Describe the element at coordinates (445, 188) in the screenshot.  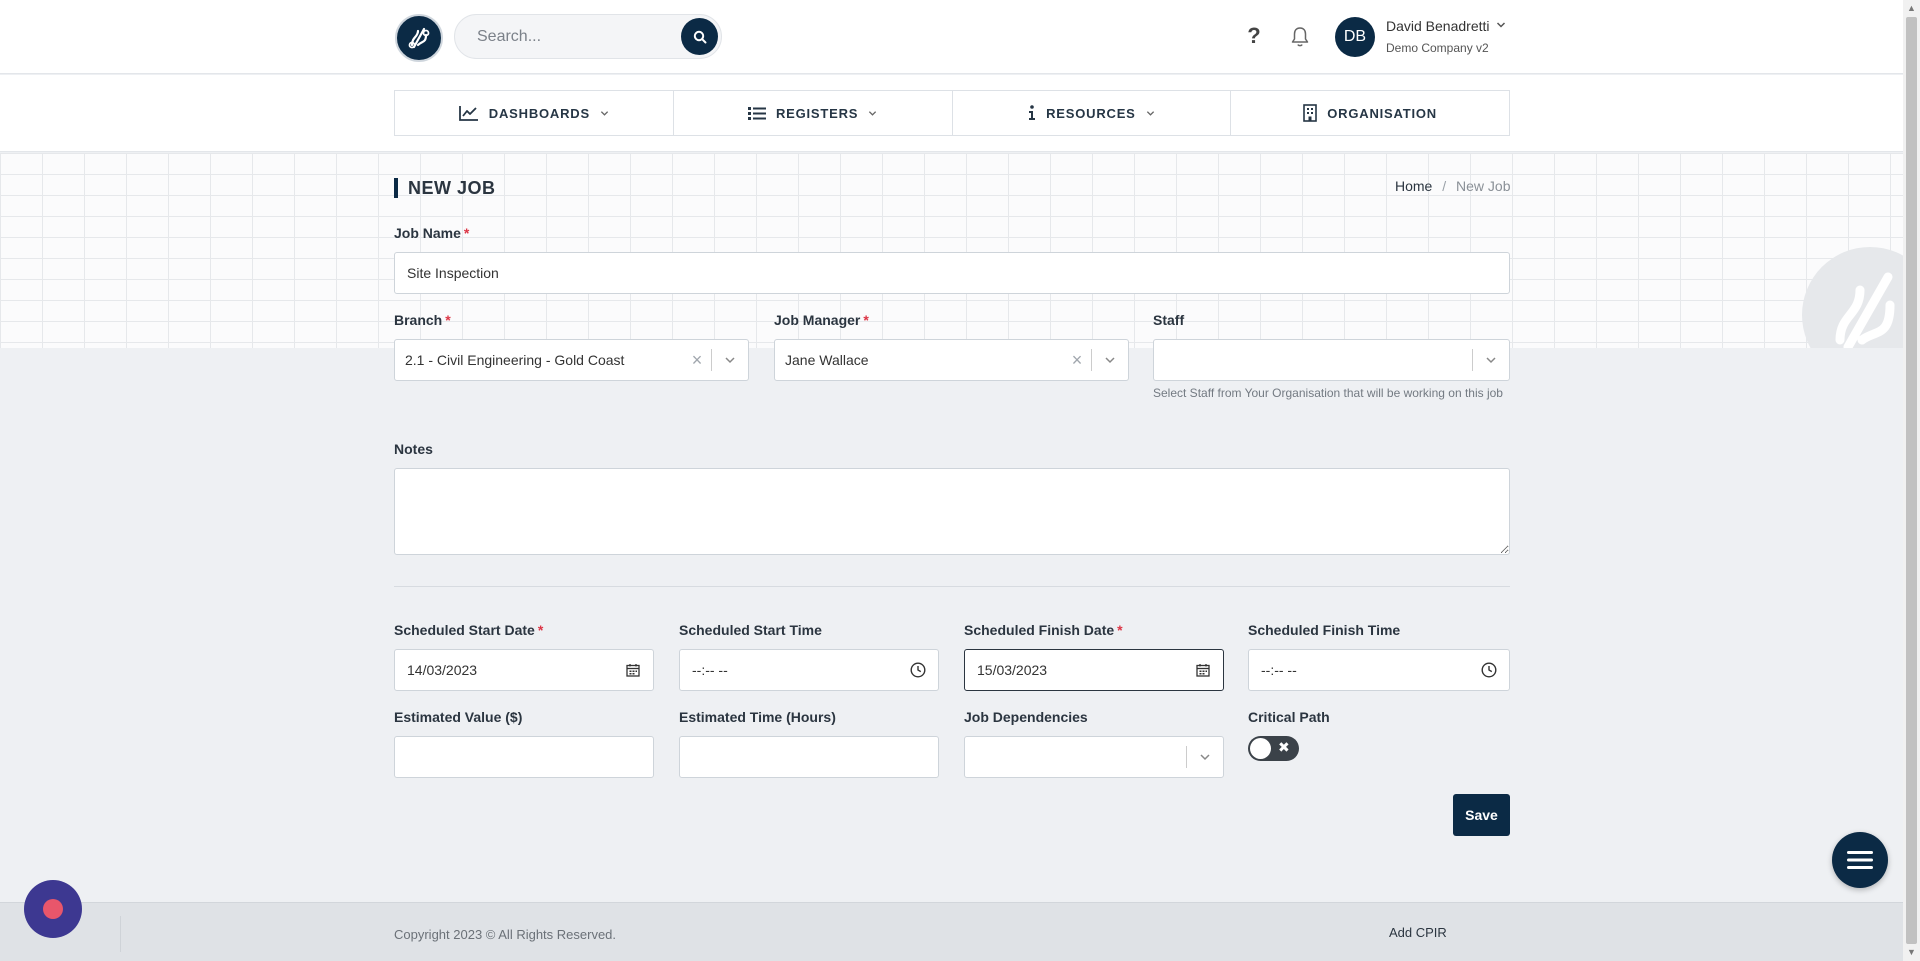
I see `page-title: NEW JOB` at that location.